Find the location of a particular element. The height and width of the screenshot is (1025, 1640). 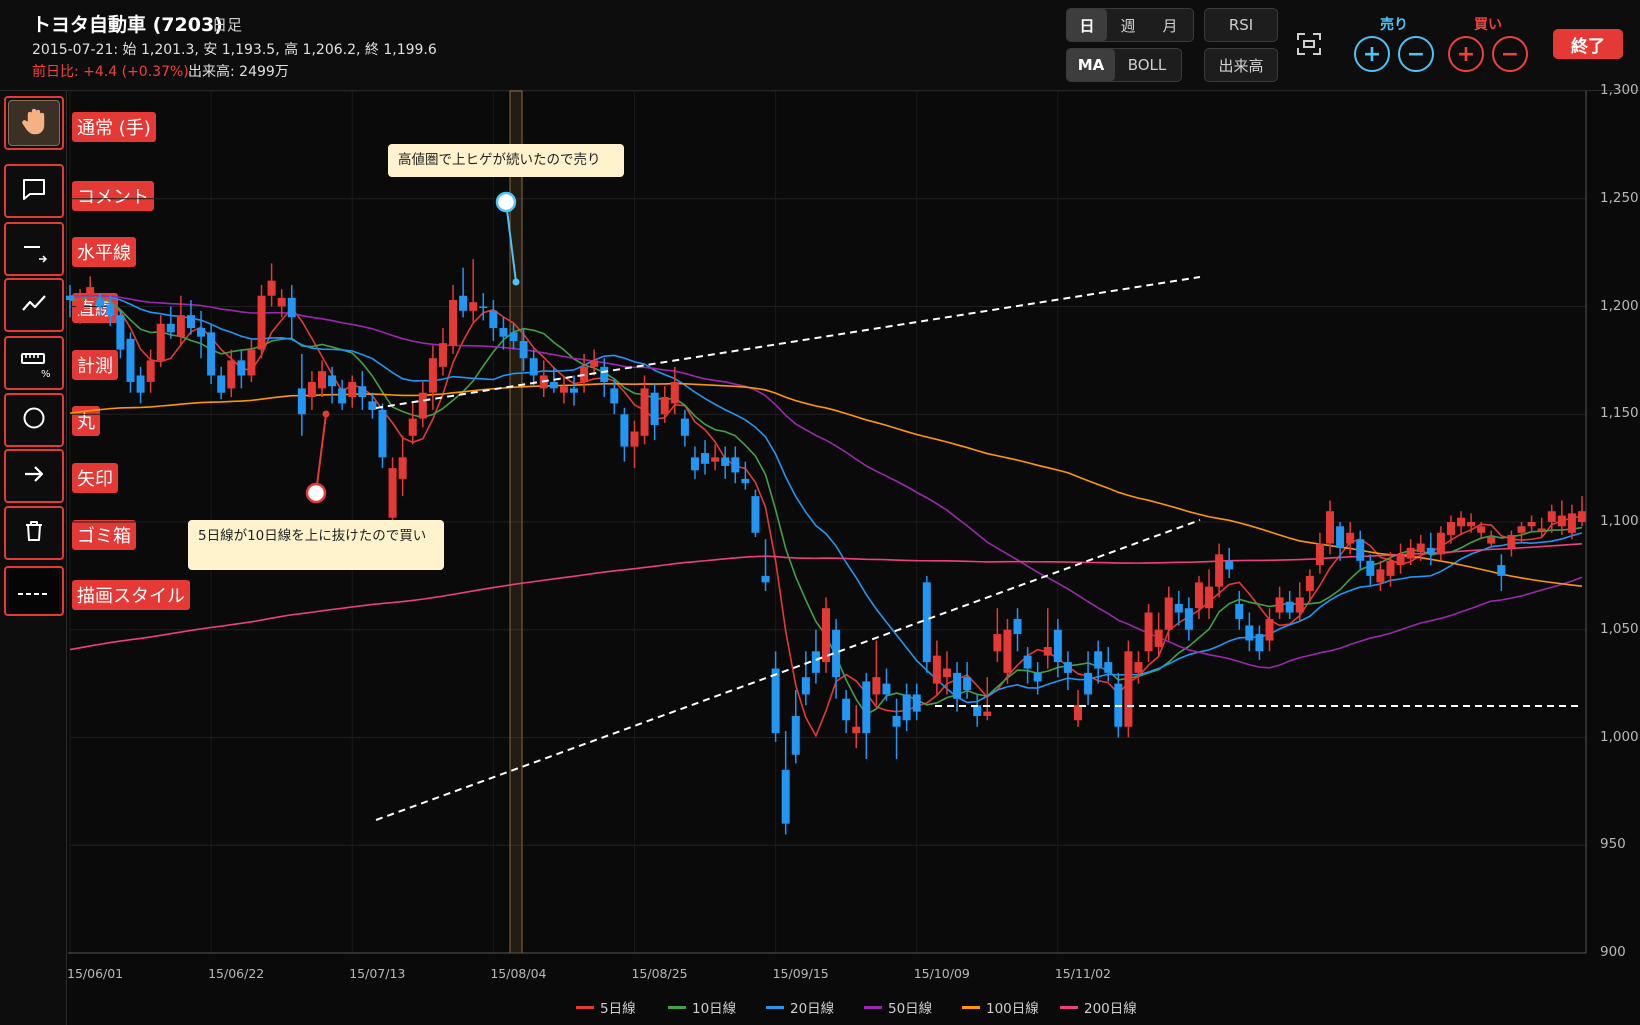

comment-buy-note: 5日線が10日線を上に抜けたので買い is located at coordinates (316, 545).